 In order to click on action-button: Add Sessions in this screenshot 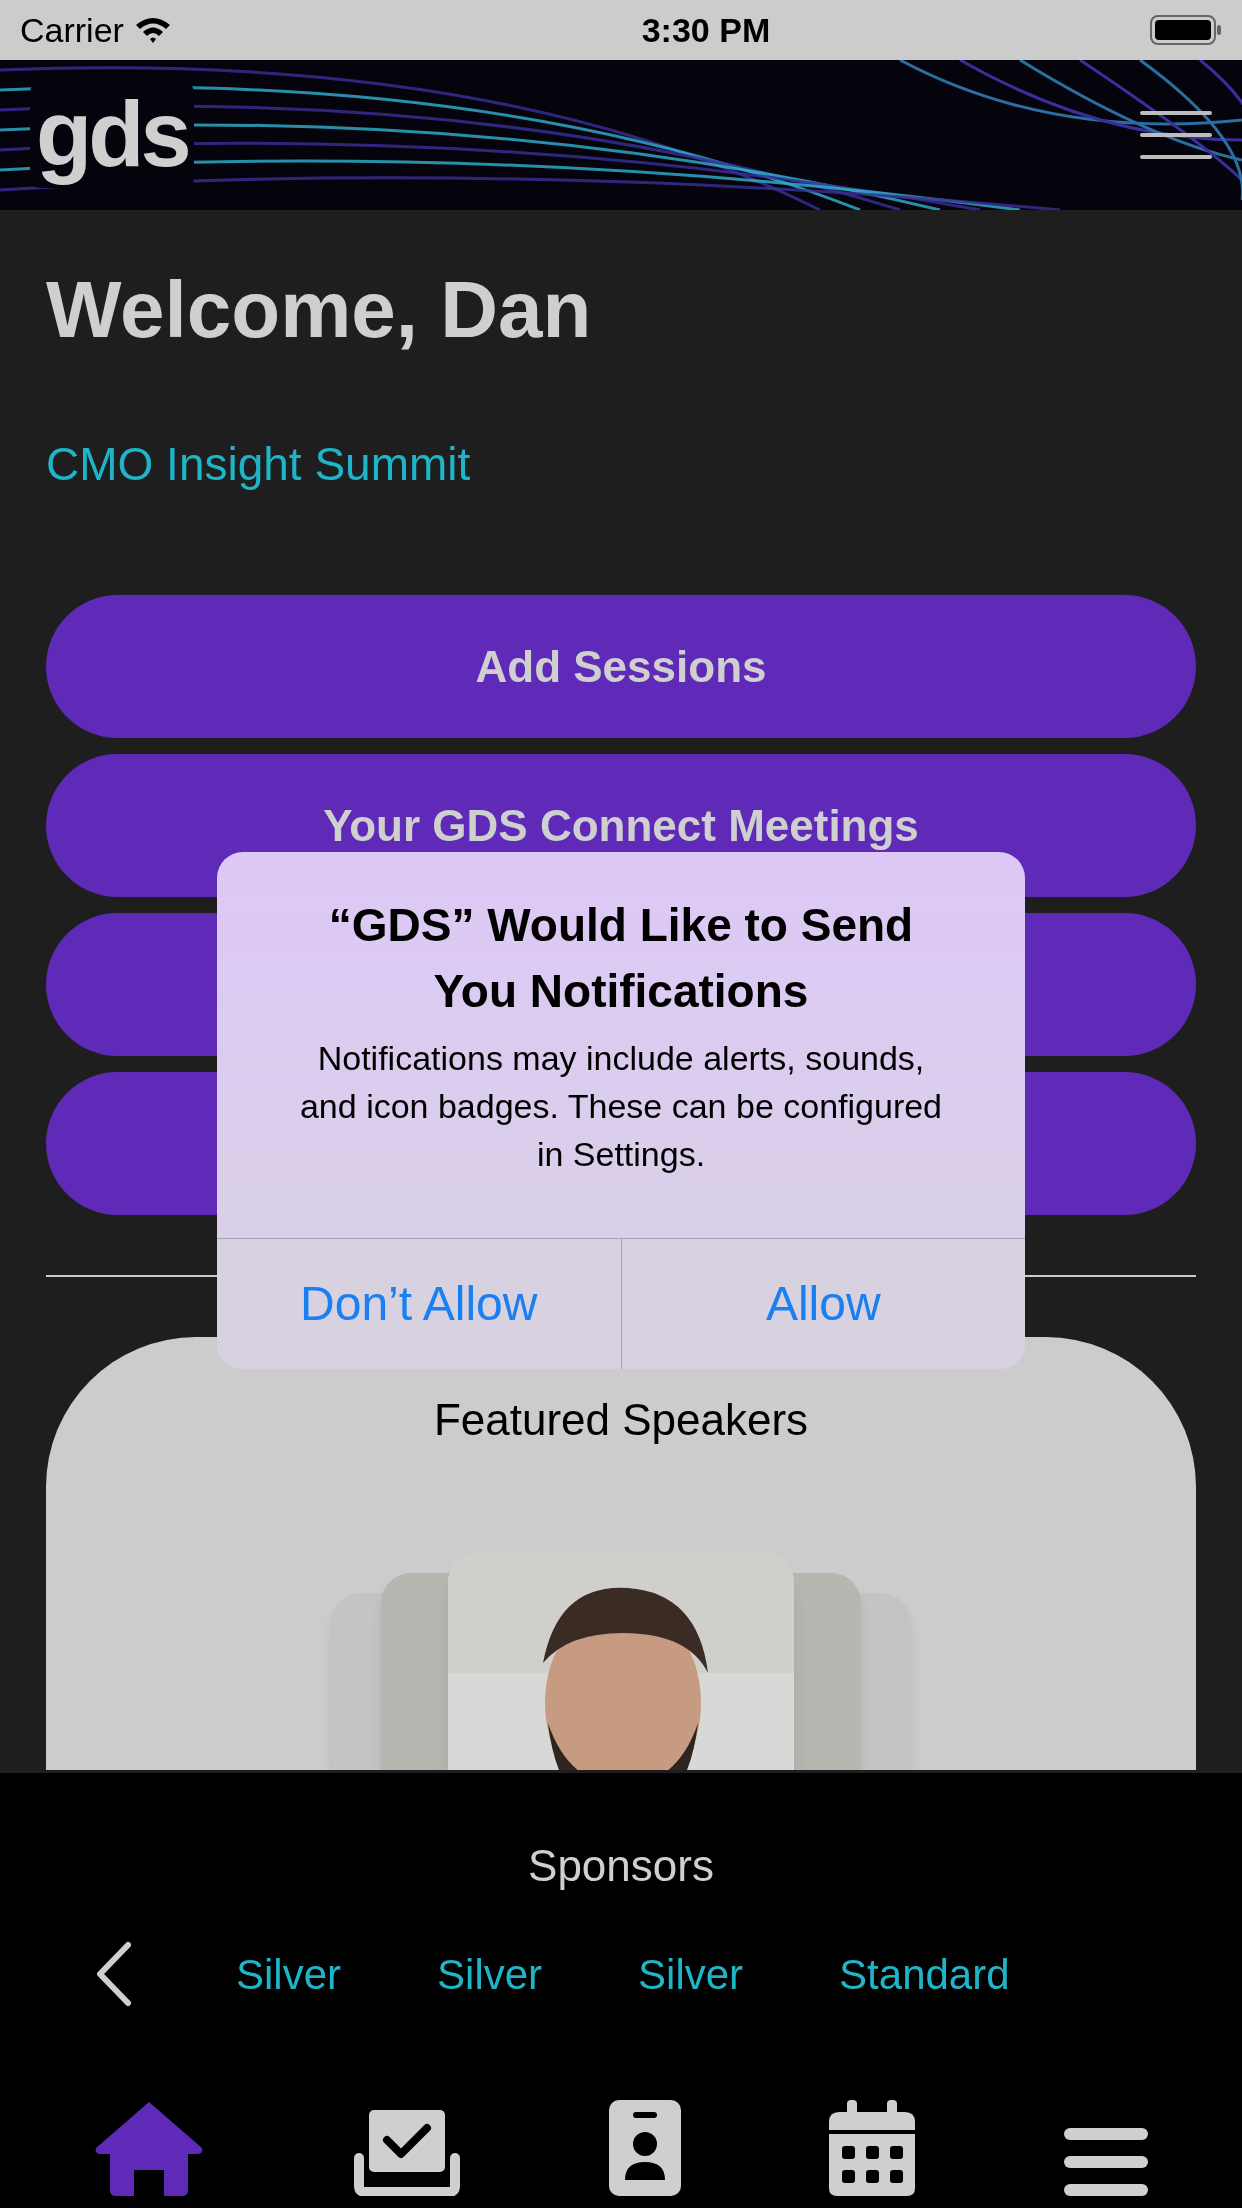, I will do `click(621, 666)`.